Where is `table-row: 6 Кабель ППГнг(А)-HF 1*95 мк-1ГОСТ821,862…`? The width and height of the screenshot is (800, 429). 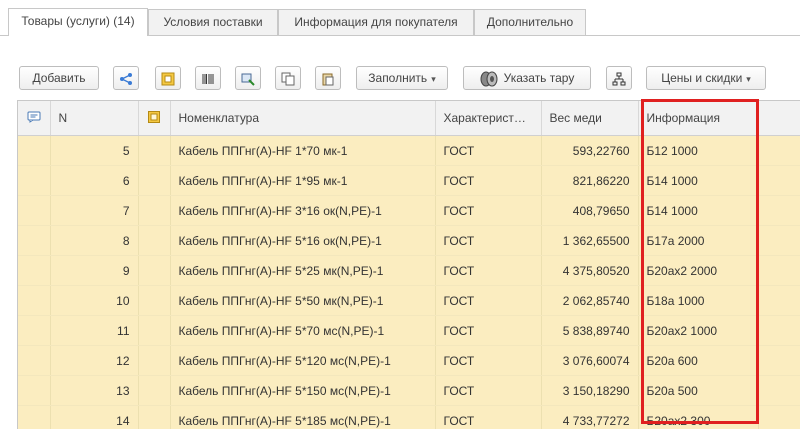 table-row: 6 Кабель ППГнг(А)-HF 1*95 мк-1ГОСТ821,862… is located at coordinates (409, 181).